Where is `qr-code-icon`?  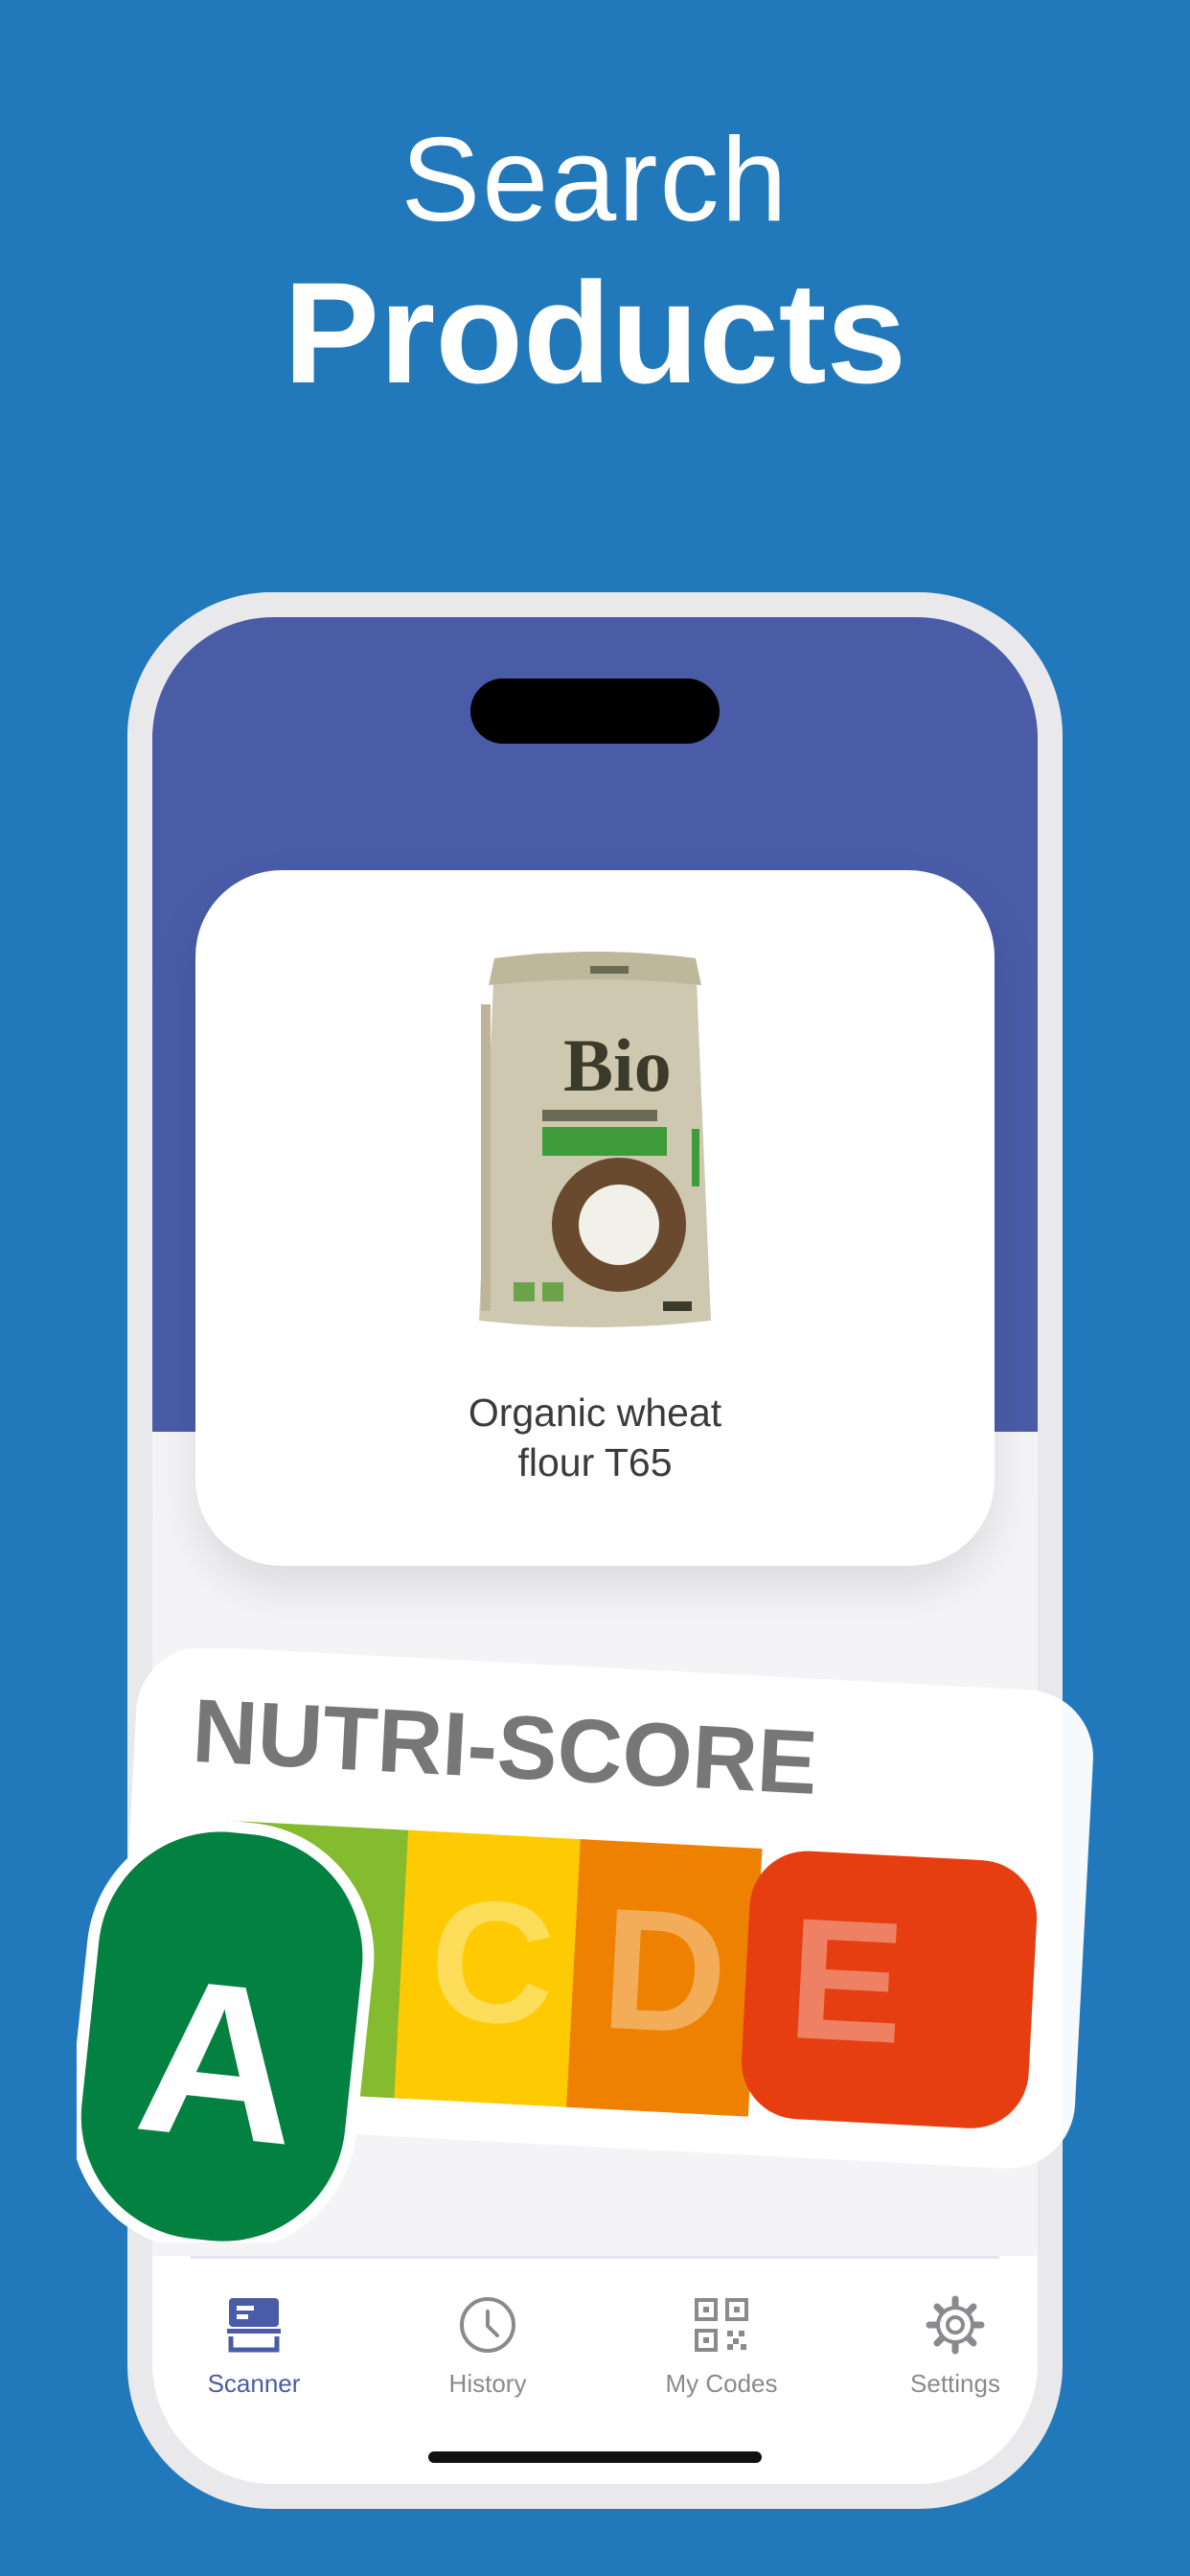
qr-code-icon is located at coordinates (722, 2325).